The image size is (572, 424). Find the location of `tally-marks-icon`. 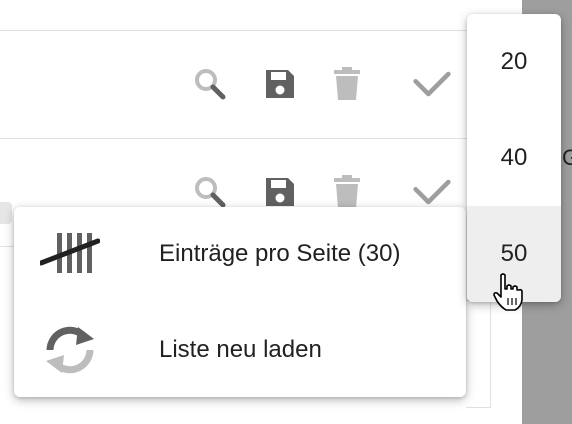

tally-marks-icon is located at coordinates (69, 254).